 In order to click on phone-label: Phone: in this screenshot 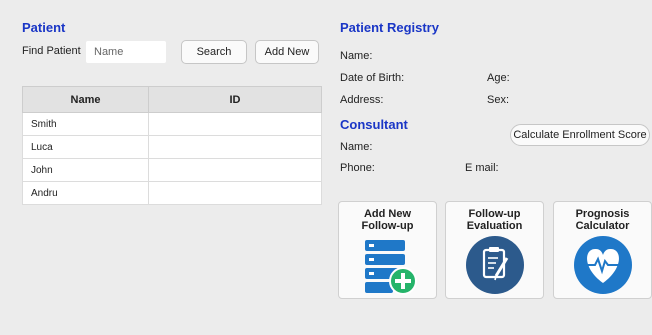, I will do `click(357, 168)`.